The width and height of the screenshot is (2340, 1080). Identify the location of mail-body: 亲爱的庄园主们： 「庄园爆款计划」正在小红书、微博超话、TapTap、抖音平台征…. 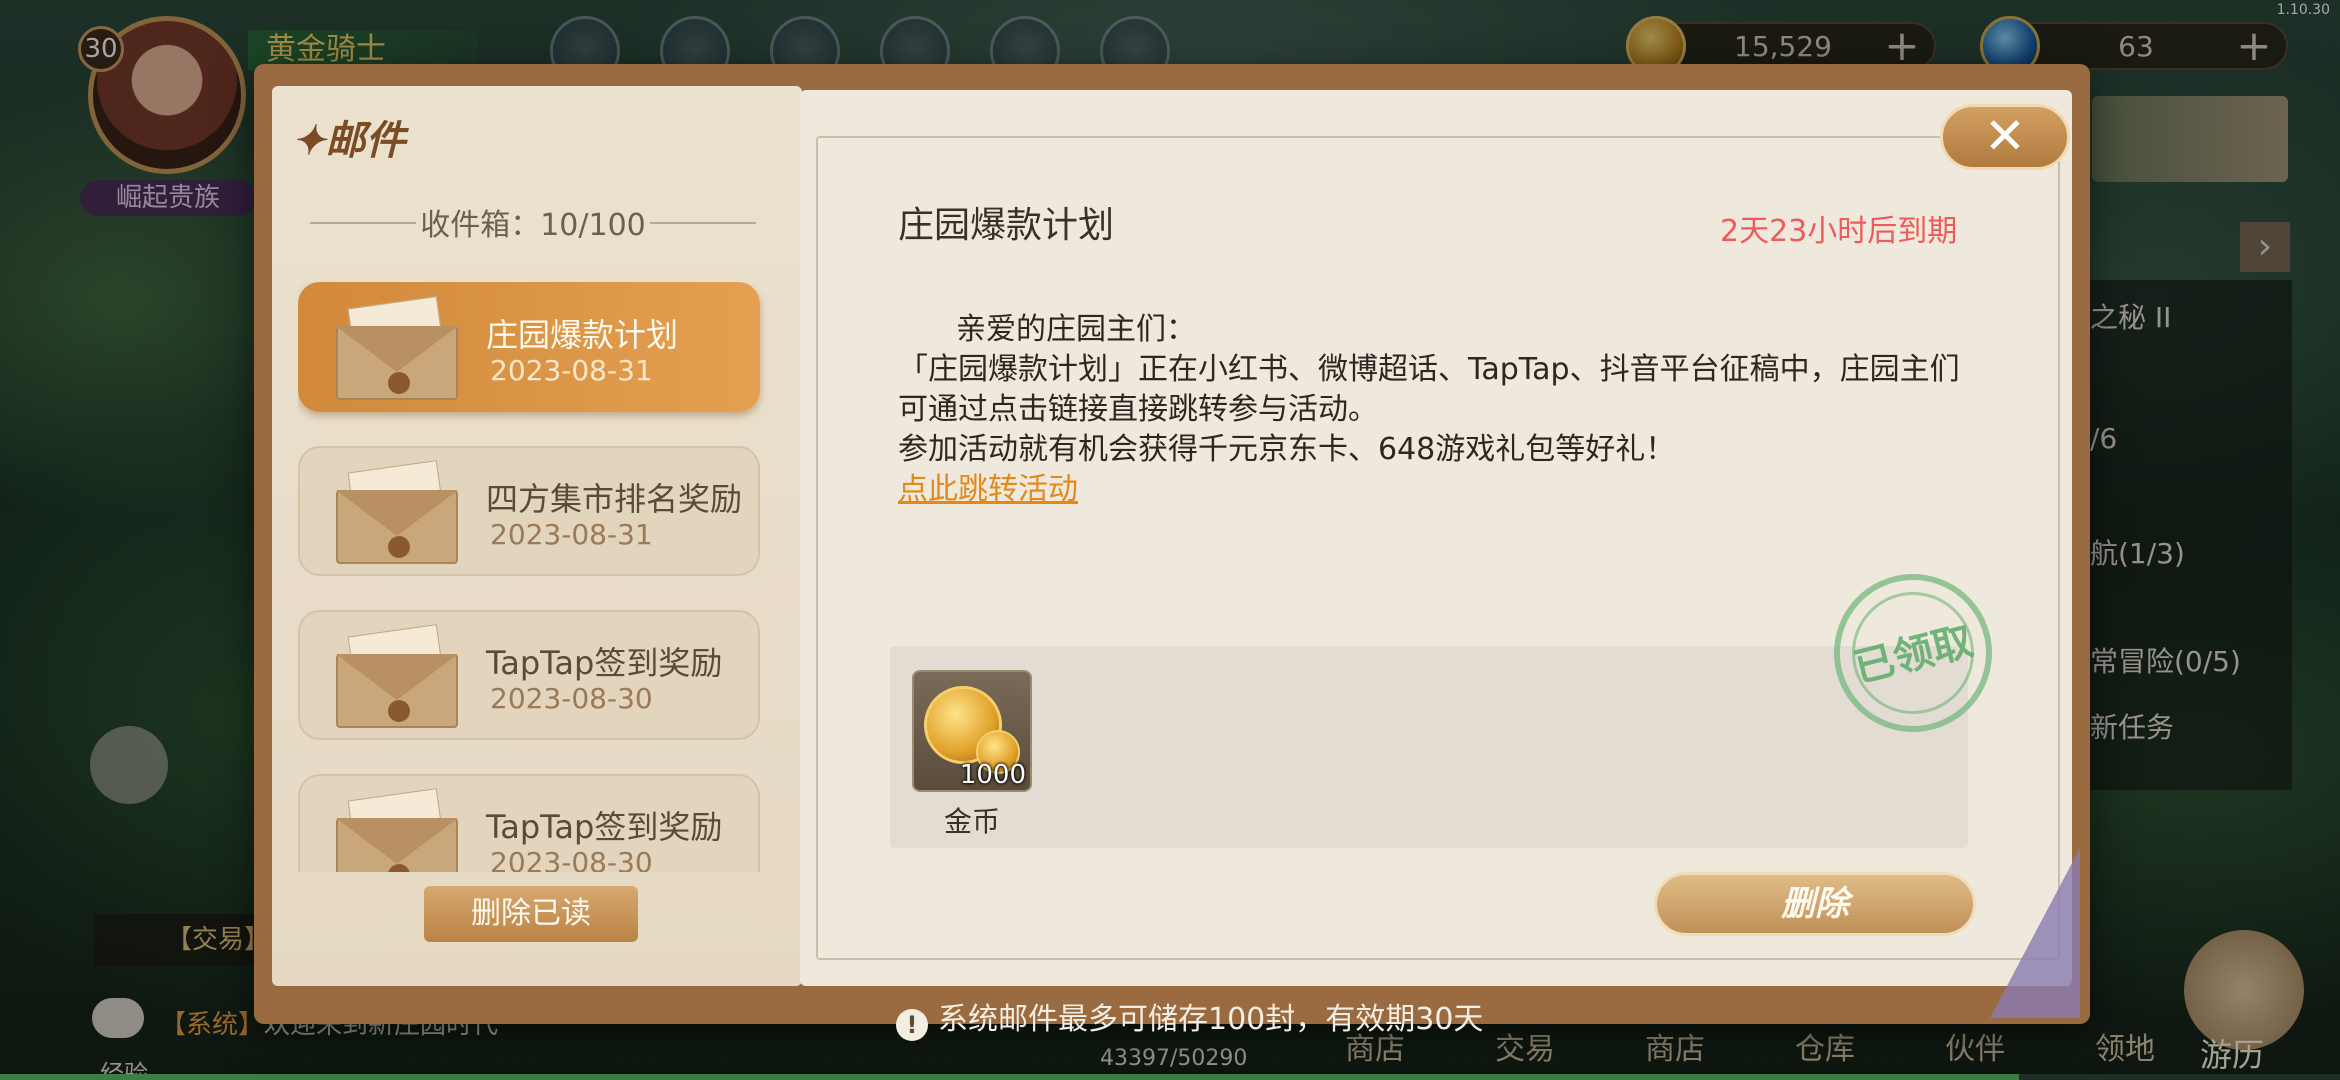
(1438, 410).